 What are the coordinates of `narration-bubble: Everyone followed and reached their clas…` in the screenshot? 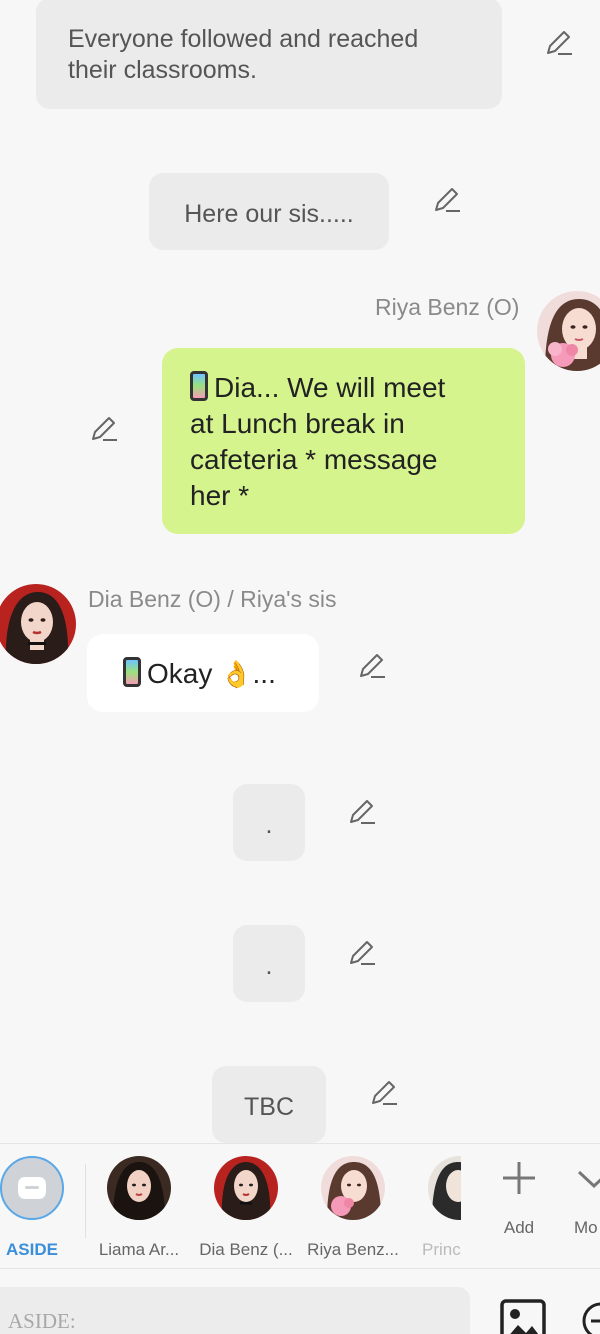 It's located at (269, 54).